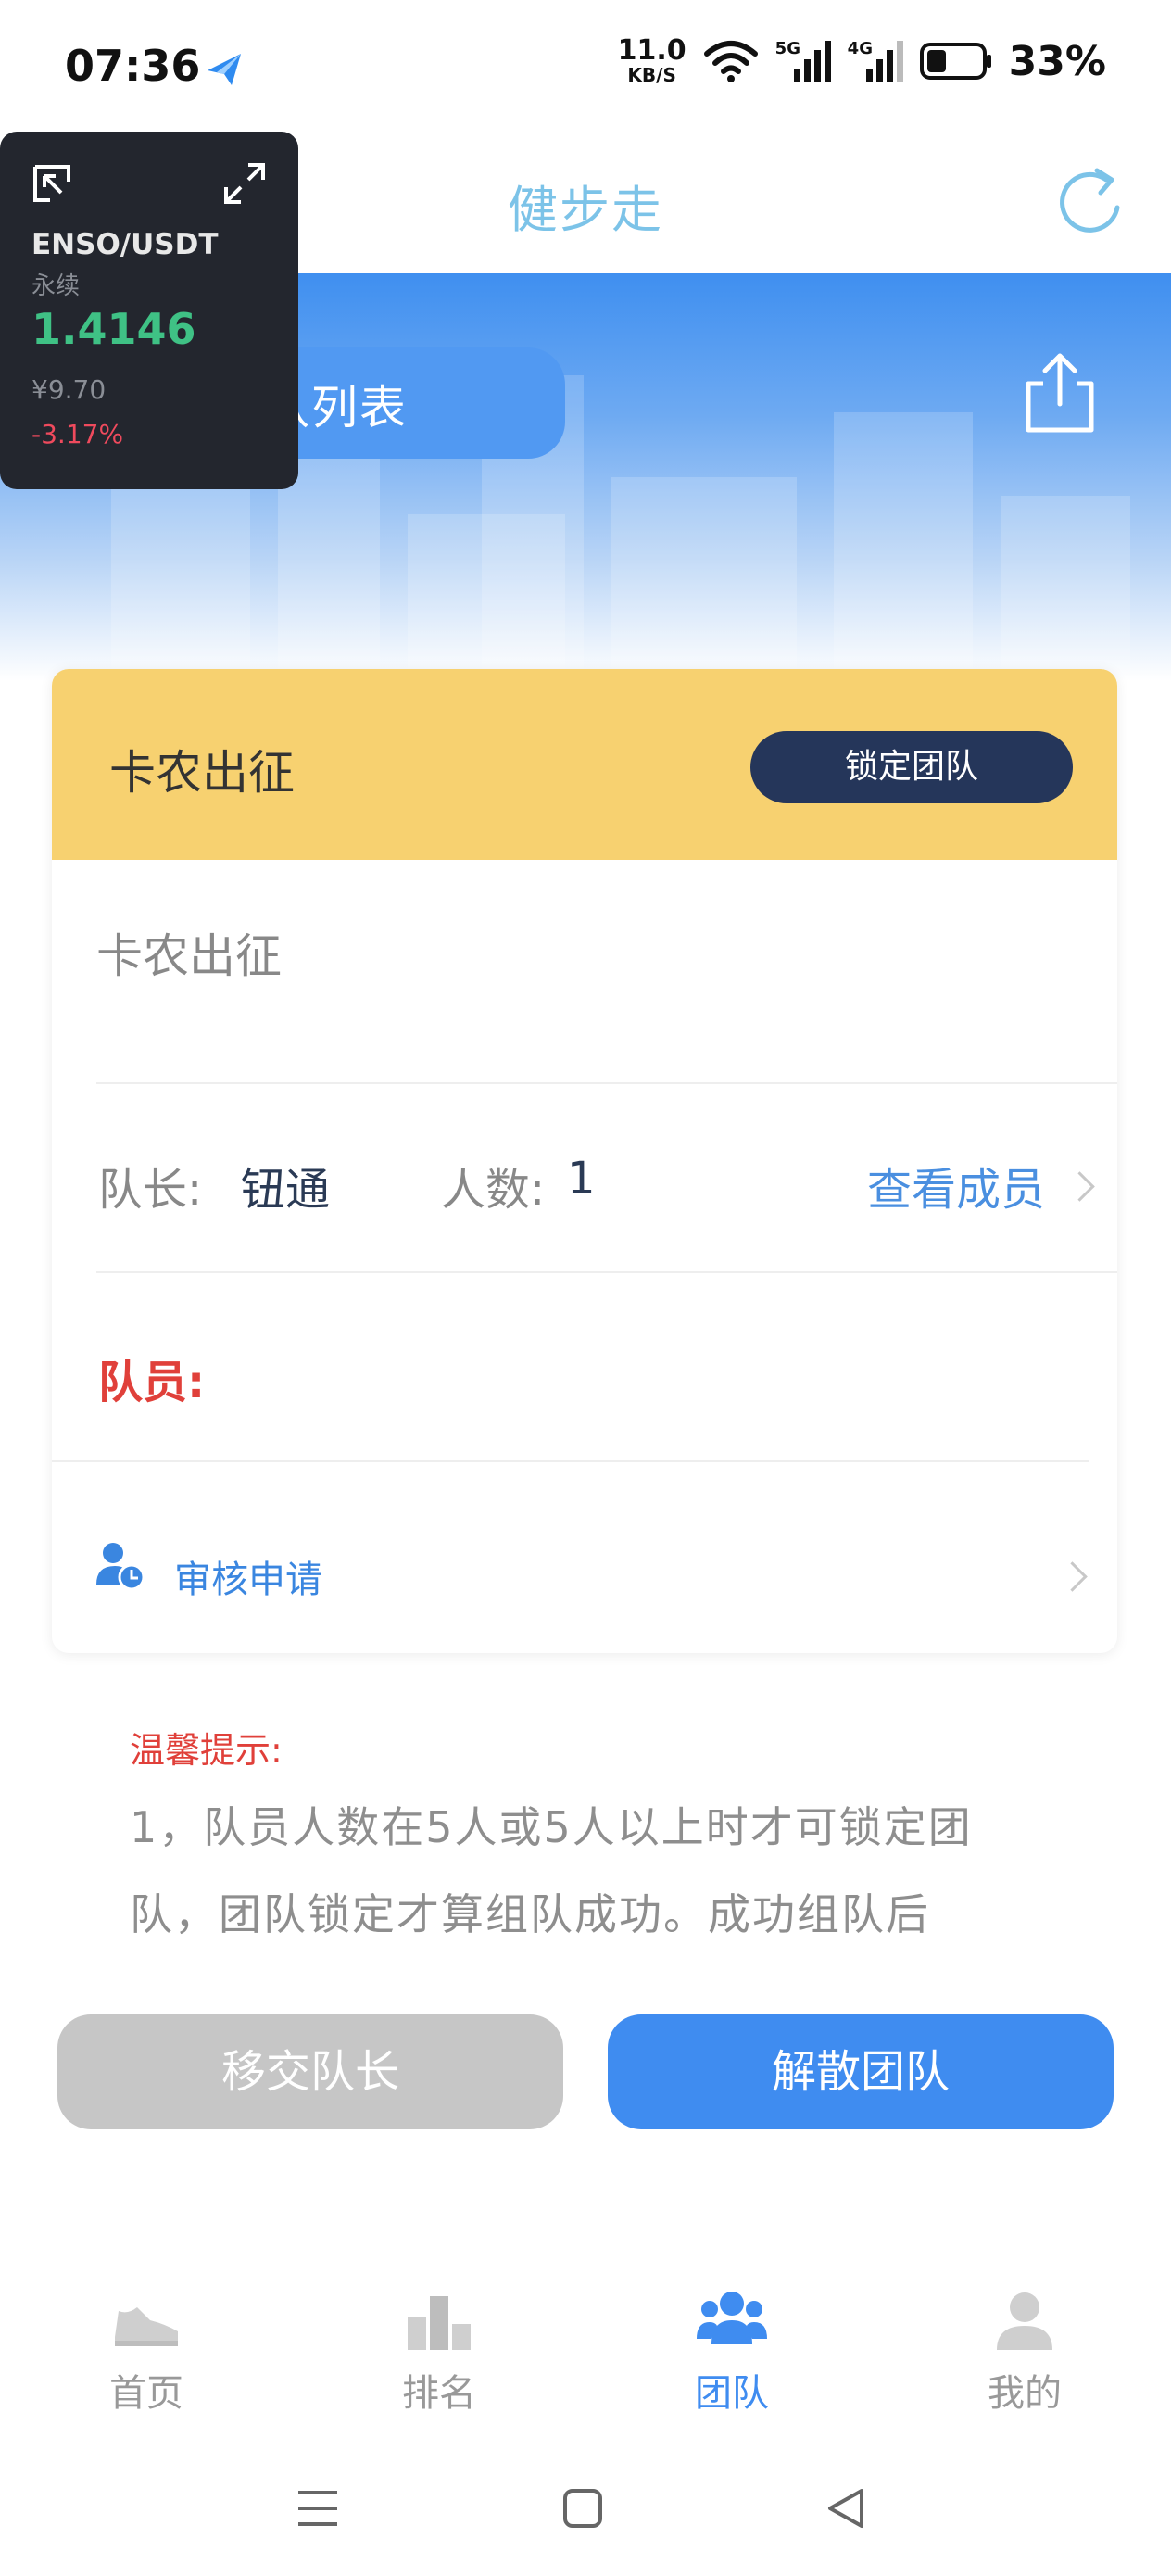 This screenshot has width=1171, height=2576. What do you see at coordinates (494, 1190) in the screenshot?
I see `member-count-label: 人数:` at bounding box center [494, 1190].